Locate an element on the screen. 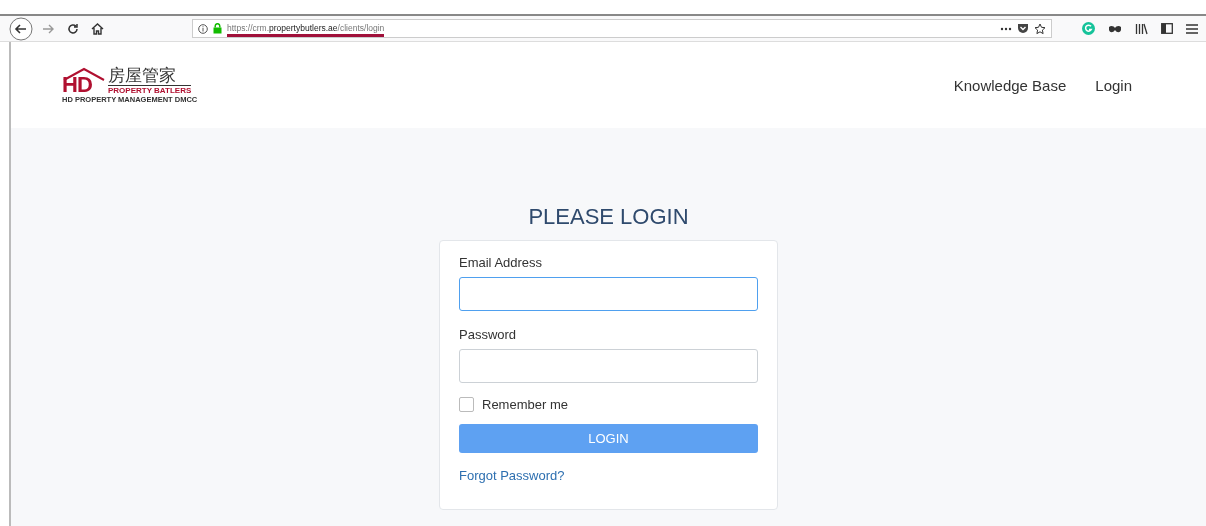 Image resolution: width=1206 pixels, height=526 pixels. forgot-password-link: Forgot Password? is located at coordinates (512, 475).